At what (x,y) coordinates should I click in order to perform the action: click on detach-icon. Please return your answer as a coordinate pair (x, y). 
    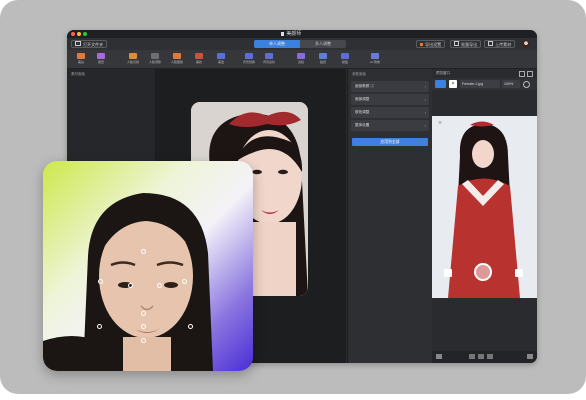
    Looking at the image, I should click on (530, 74).